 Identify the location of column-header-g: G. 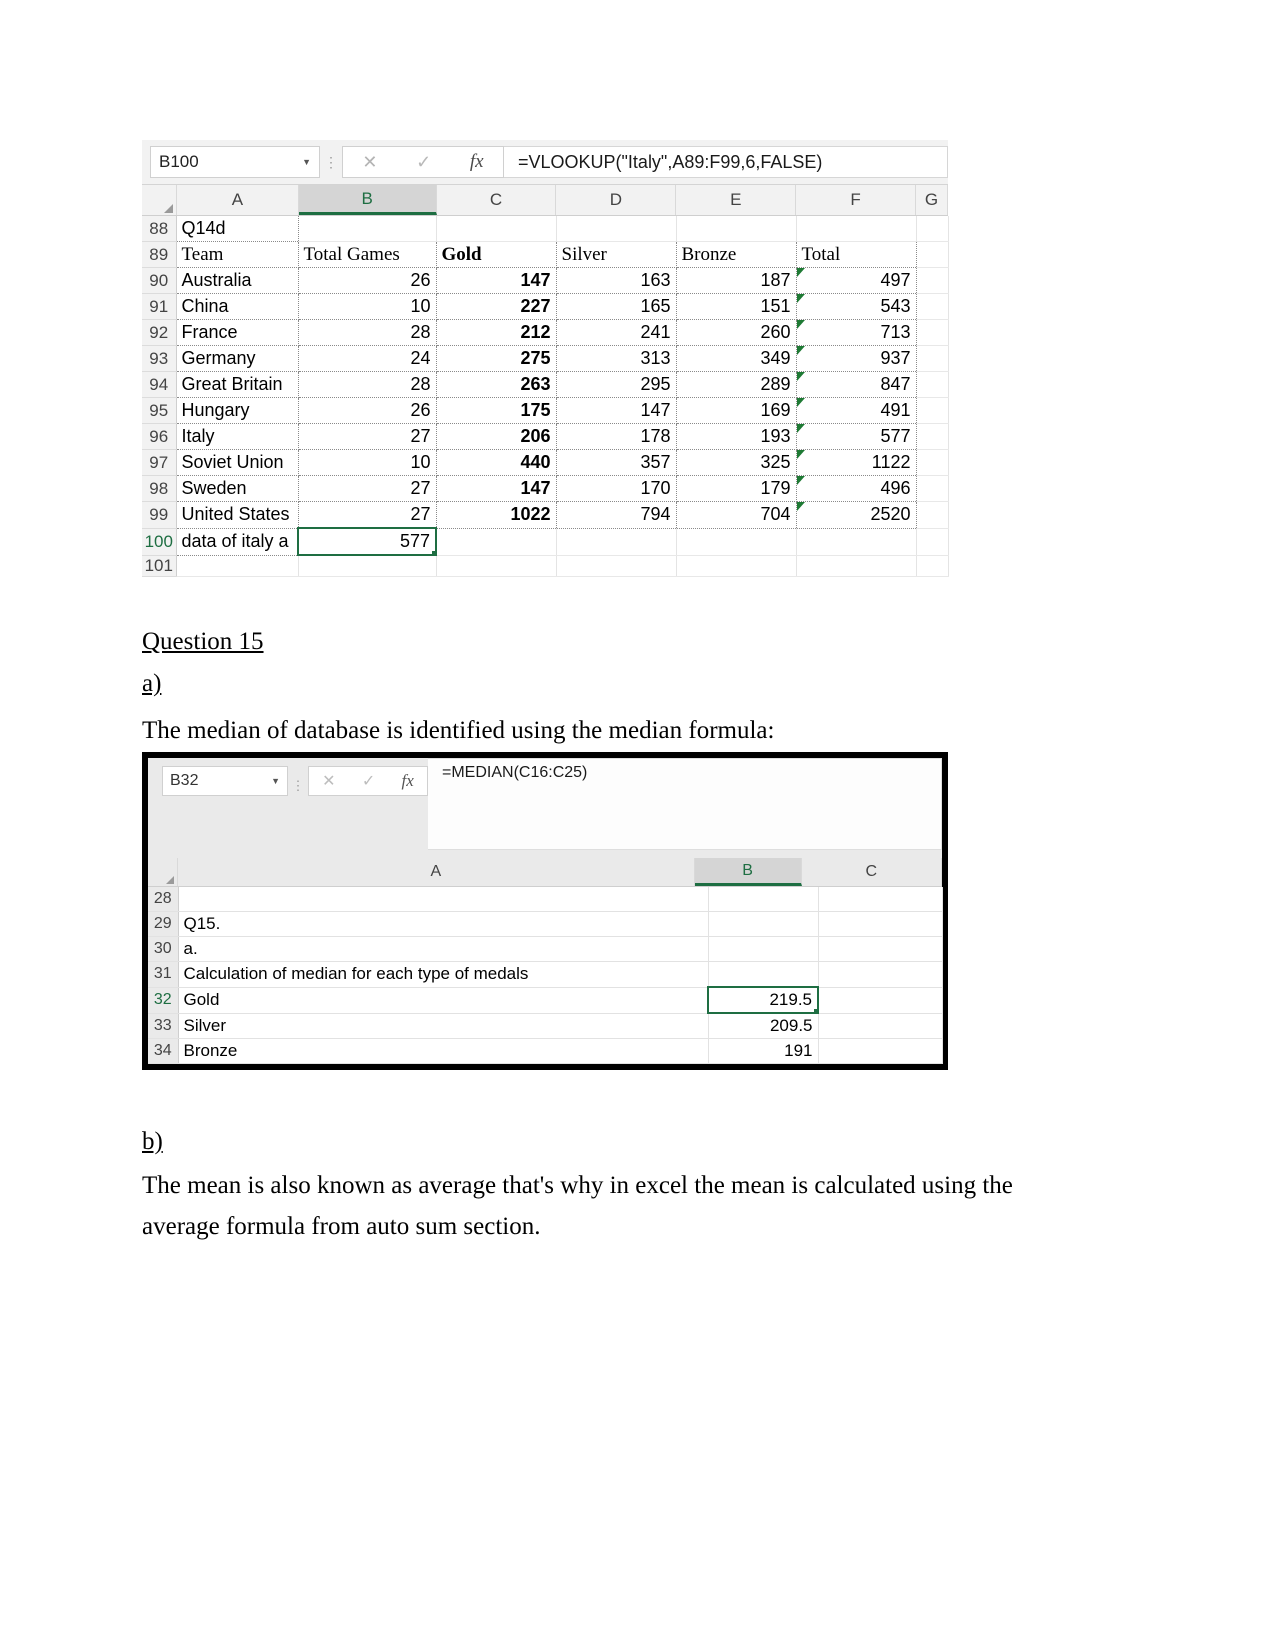
(932, 200).